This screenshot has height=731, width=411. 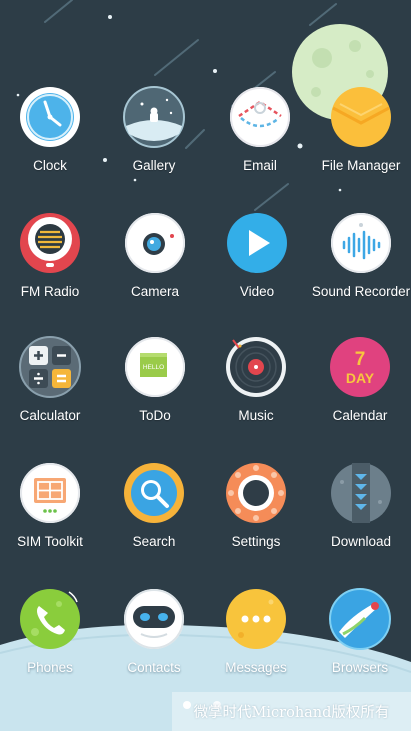 I want to click on app-search: Search, so click(x=154, y=517).